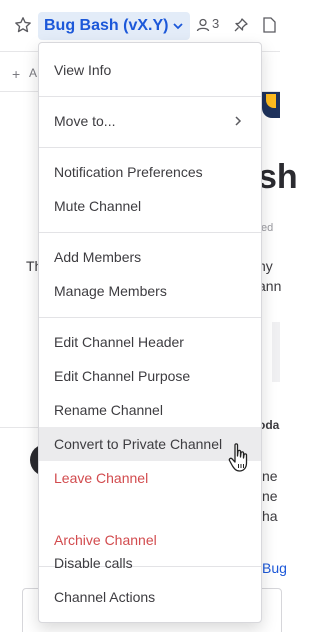  I want to click on message-text: ha, so click(270, 516).